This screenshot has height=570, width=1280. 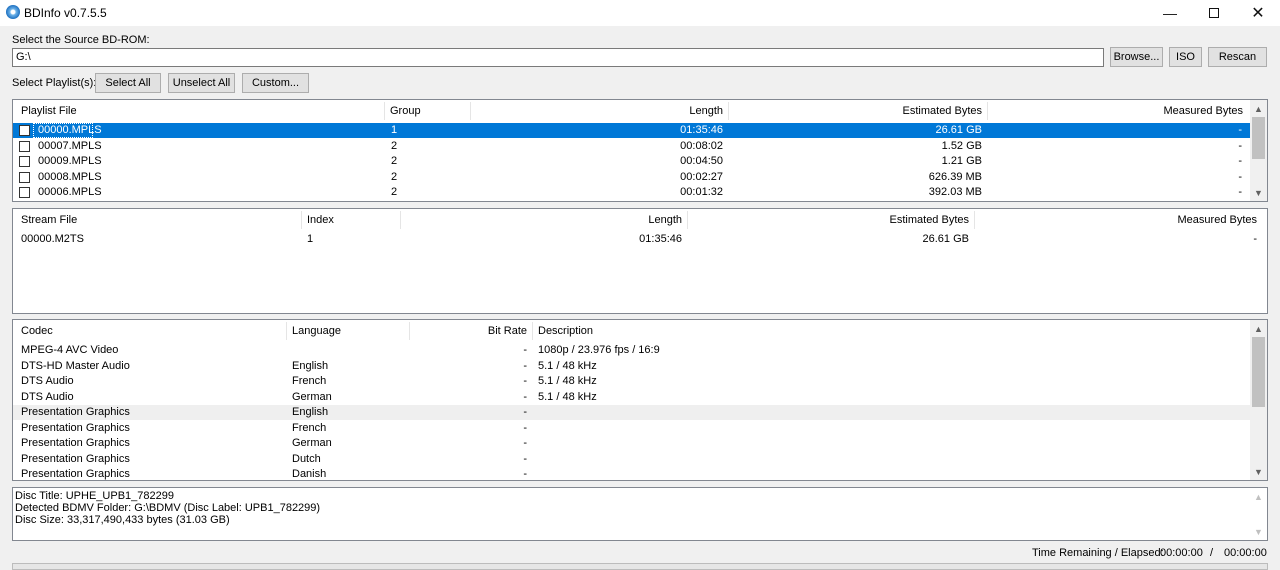 What do you see at coordinates (52, 239) in the screenshot?
I see `stream-cell-file: 00000.M2TS` at bounding box center [52, 239].